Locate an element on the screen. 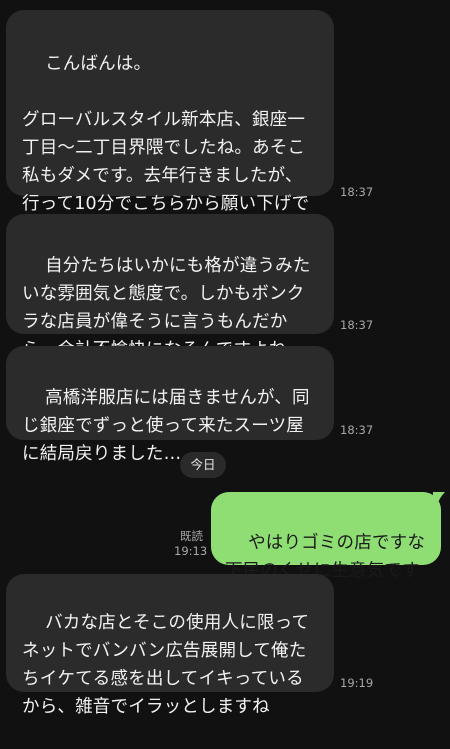 This screenshot has width=450, height=749. date-separator: 今日 is located at coordinates (203, 465).